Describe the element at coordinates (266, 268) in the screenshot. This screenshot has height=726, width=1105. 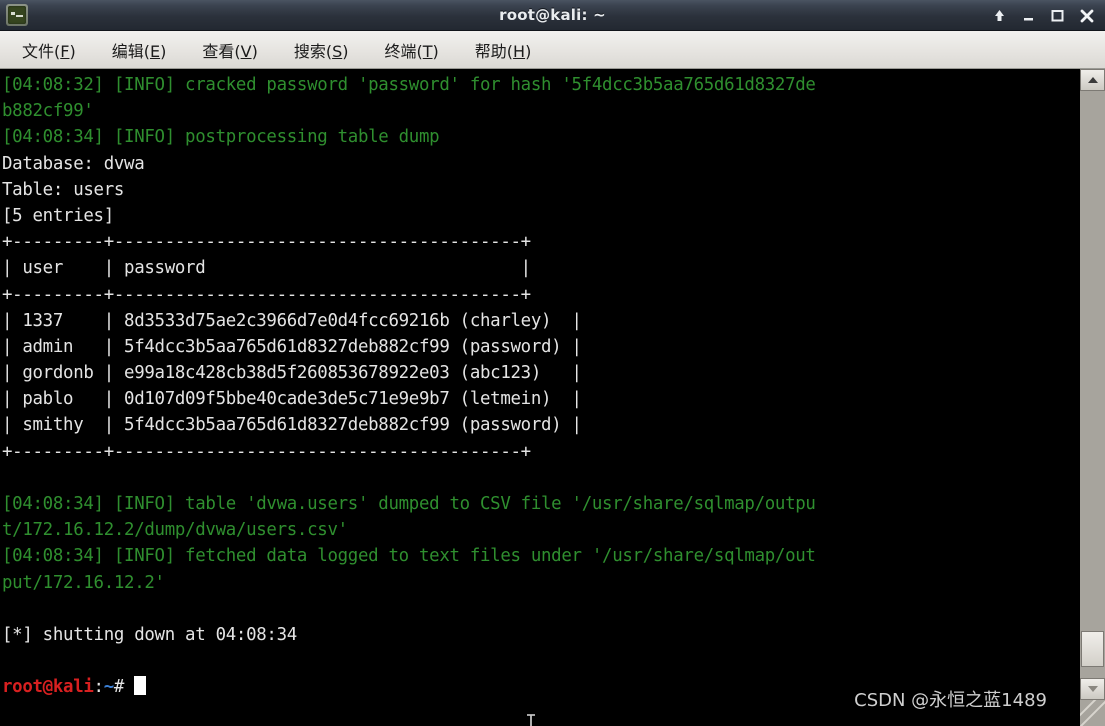
I see `table-header-row: | user | password |` at that location.